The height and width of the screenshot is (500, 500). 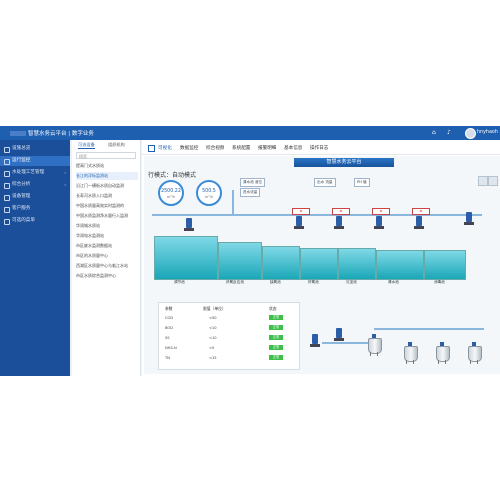 I want to click on home-icon, so click(x=151, y=148).